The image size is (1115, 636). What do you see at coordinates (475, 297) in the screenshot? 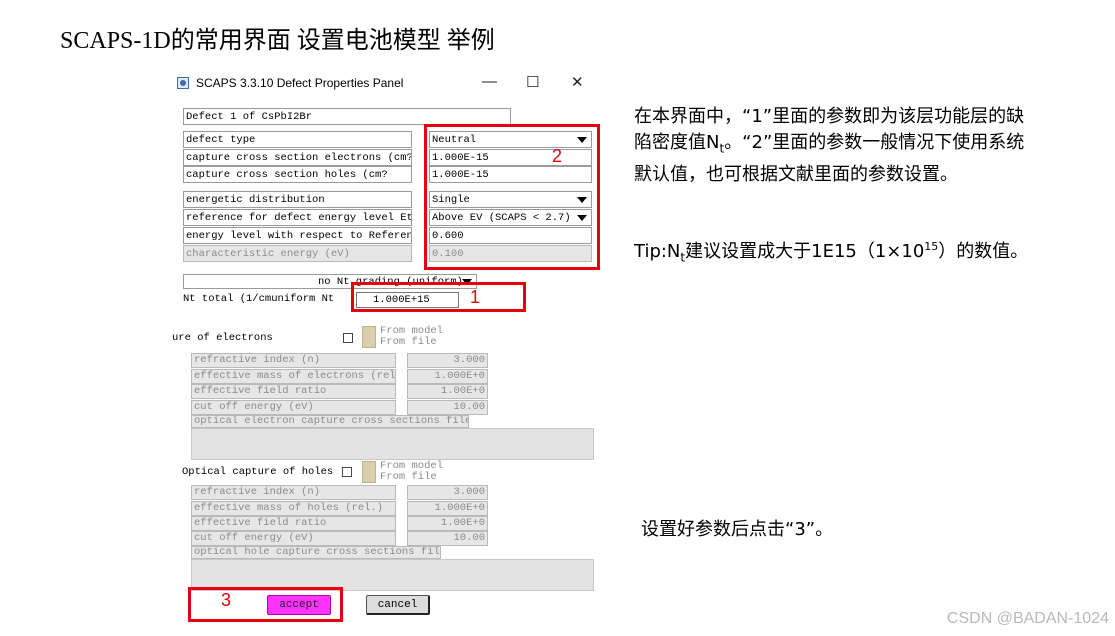
I see `annotation-number-1: 1` at bounding box center [475, 297].